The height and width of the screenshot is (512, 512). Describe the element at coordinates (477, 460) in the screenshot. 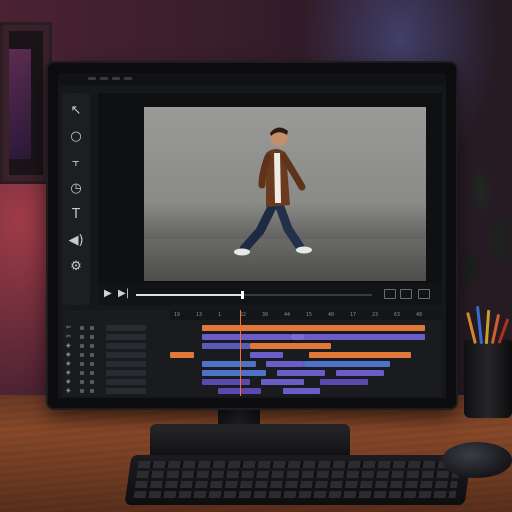

I see `mouse` at that location.